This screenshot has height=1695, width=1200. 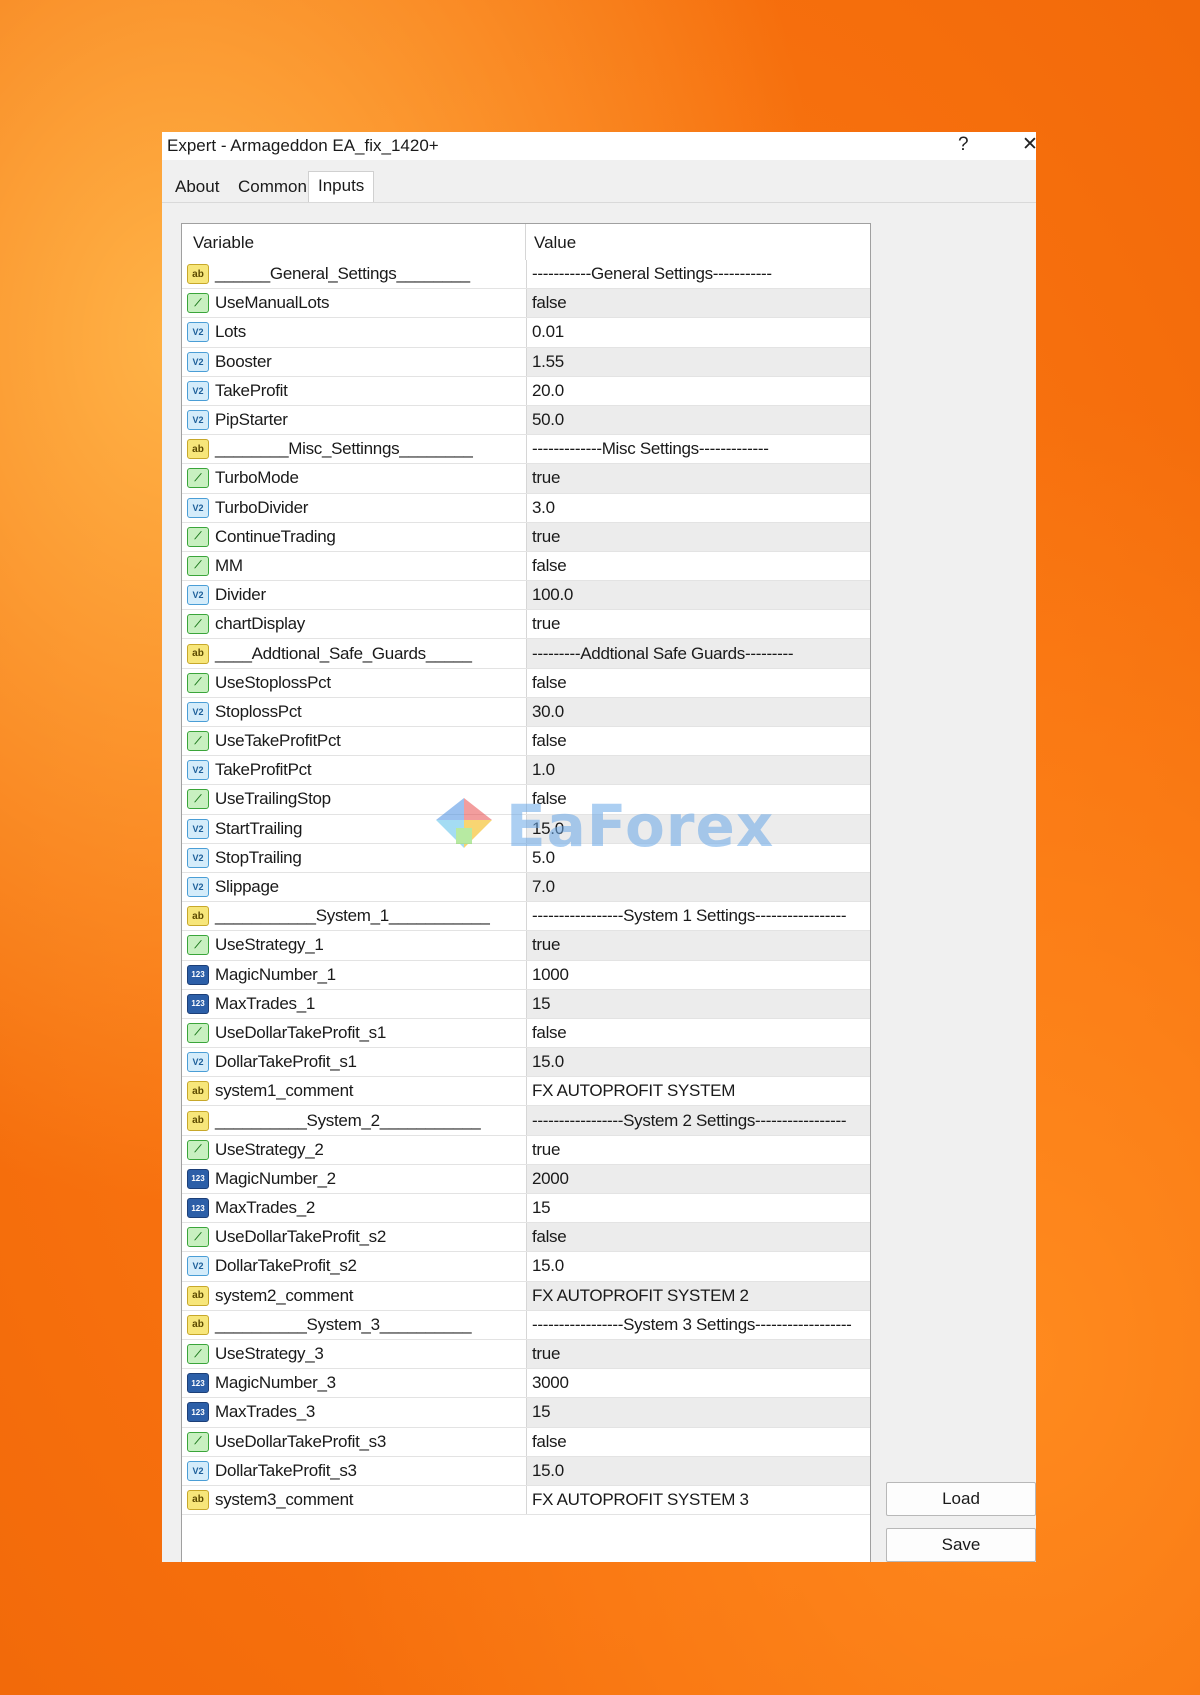 What do you see at coordinates (353, 887) in the screenshot?
I see `variable-cell: V2 Slippage` at bounding box center [353, 887].